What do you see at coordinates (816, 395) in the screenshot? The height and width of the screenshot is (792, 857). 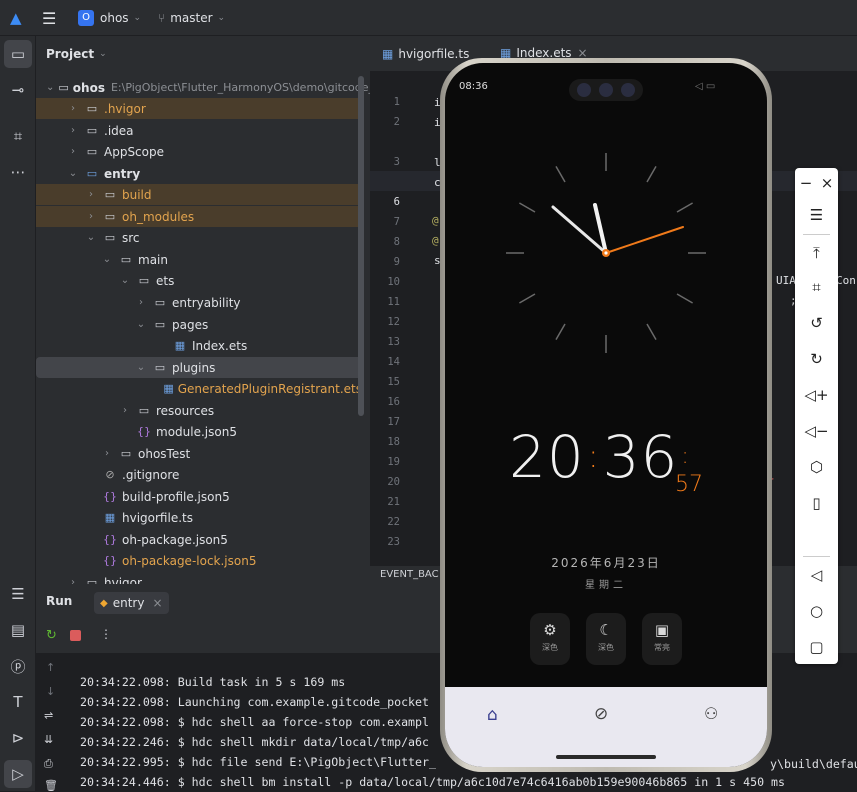 I see `volume-up-icon: ◁+` at bounding box center [816, 395].